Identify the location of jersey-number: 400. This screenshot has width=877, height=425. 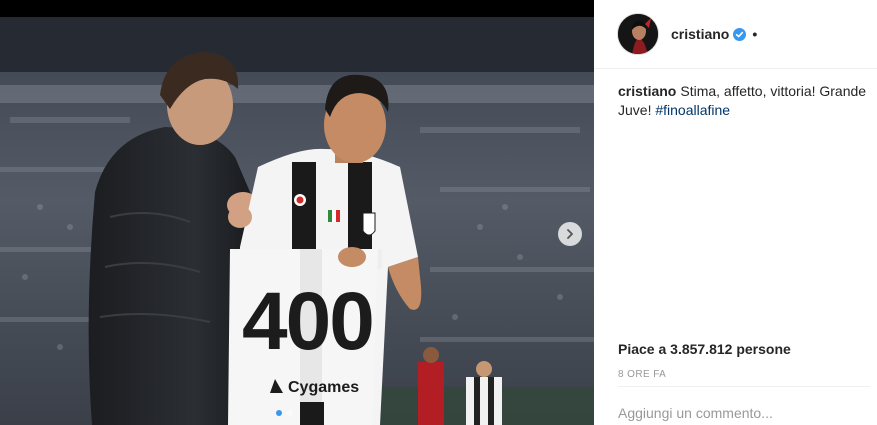
(307, 321).